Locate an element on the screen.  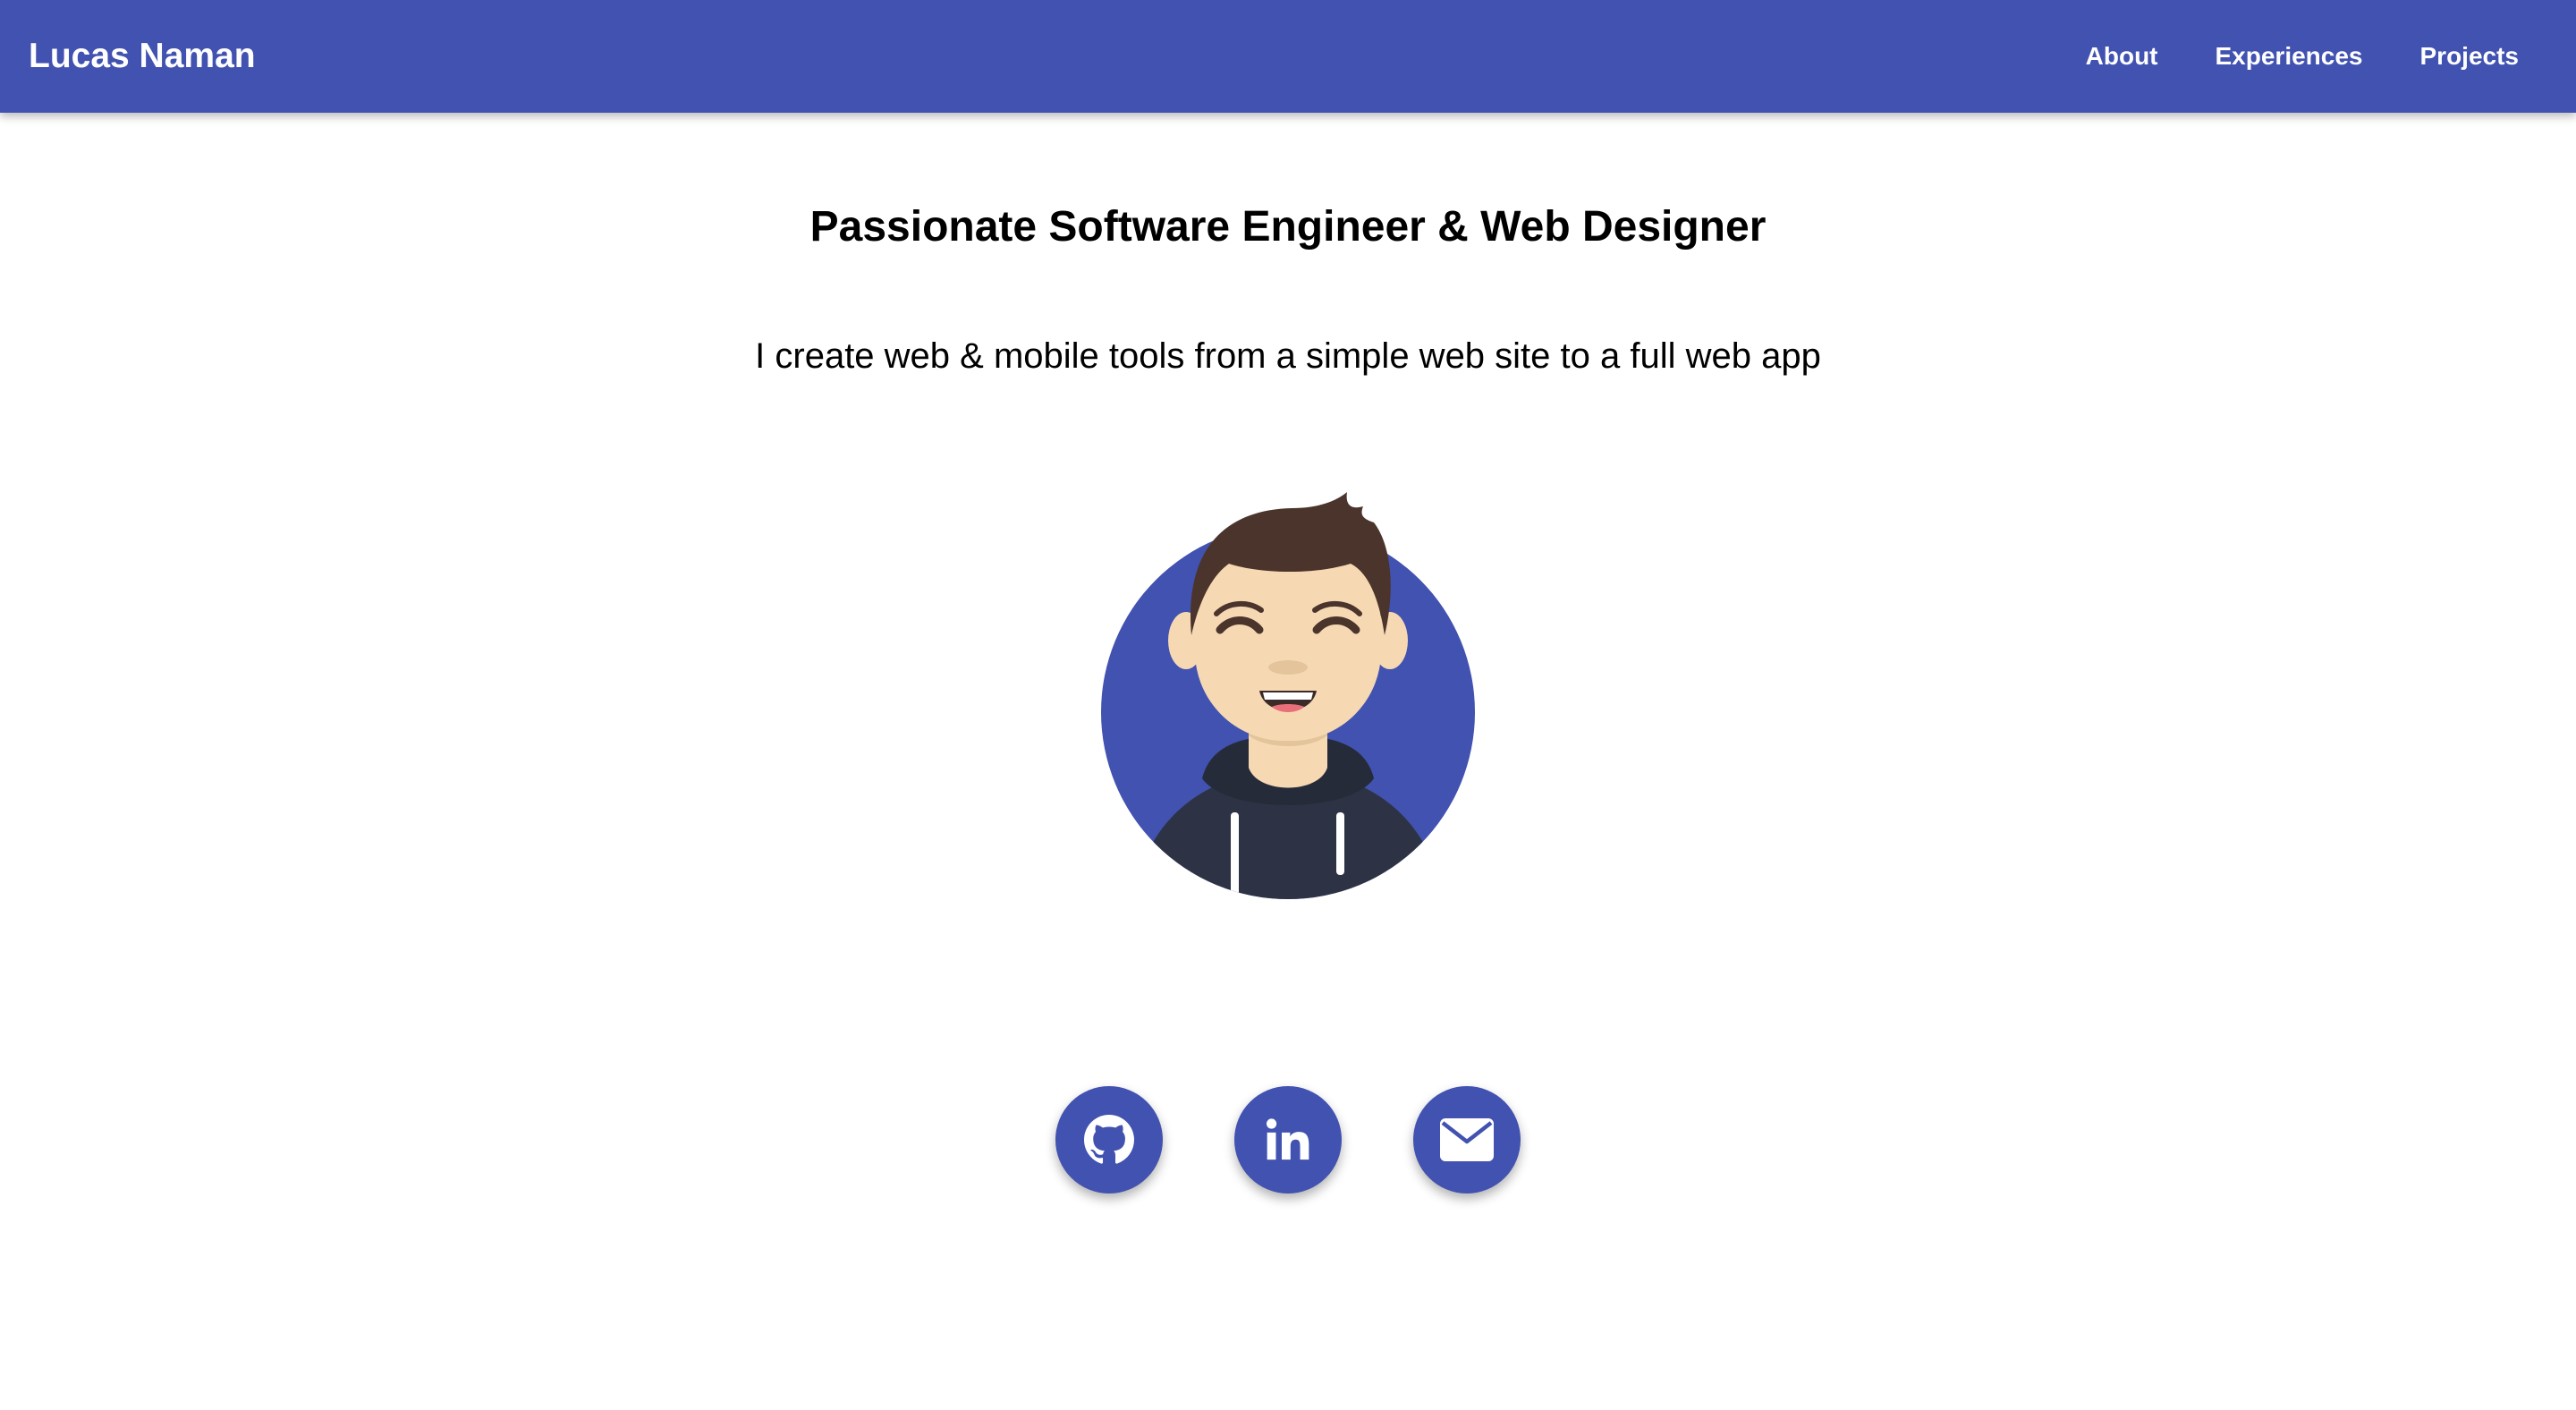
main-nav: About Experiences Projects is located at coordinates (2331, 57).